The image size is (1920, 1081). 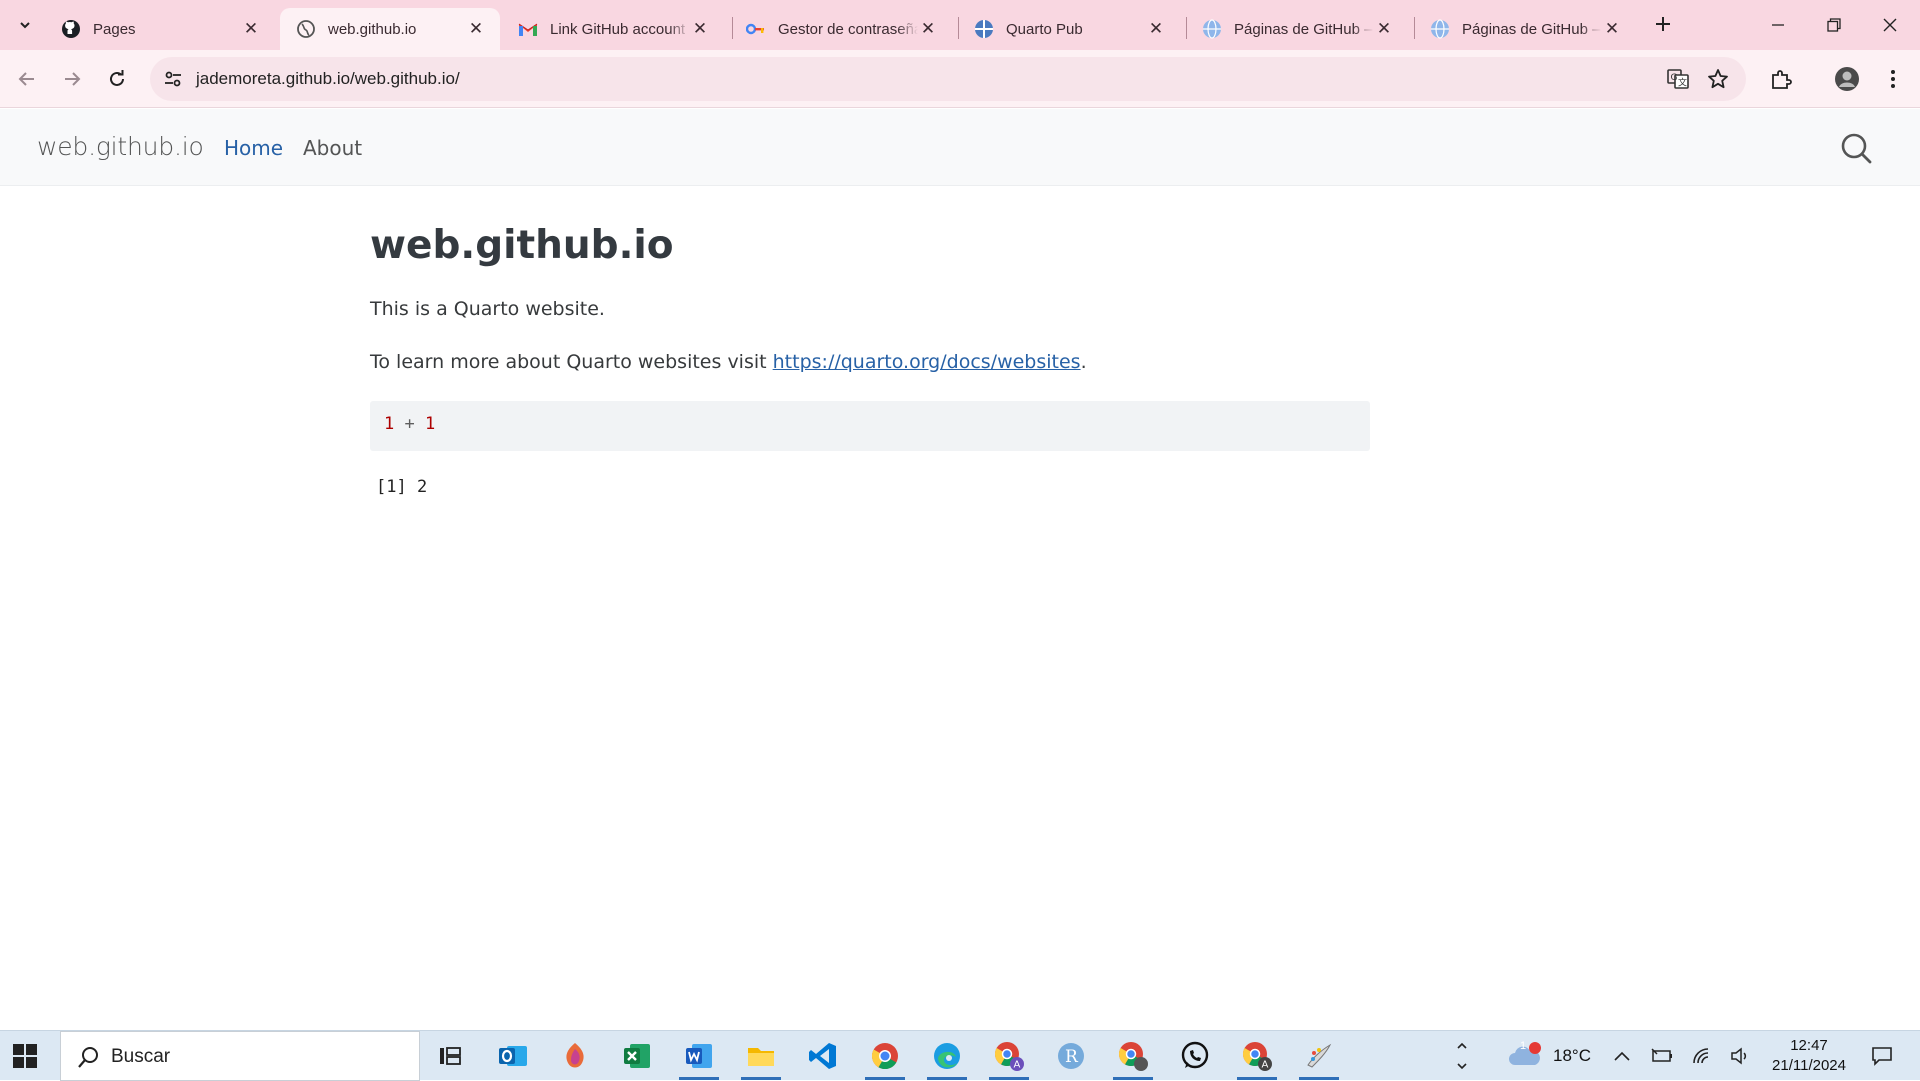 I want to click on windows-start-icon, so click(x=25, y=1056).